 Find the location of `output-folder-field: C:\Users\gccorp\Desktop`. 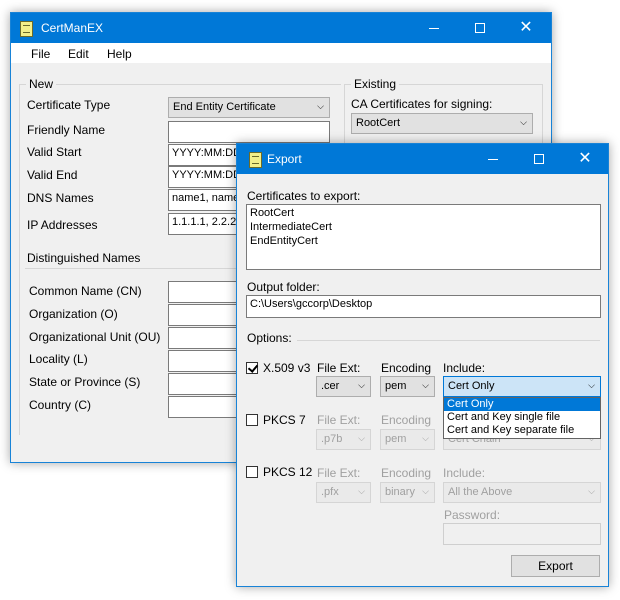

output-folder-field: C:\Users\gccorp\Desktop is located at coordinates (423, 306).